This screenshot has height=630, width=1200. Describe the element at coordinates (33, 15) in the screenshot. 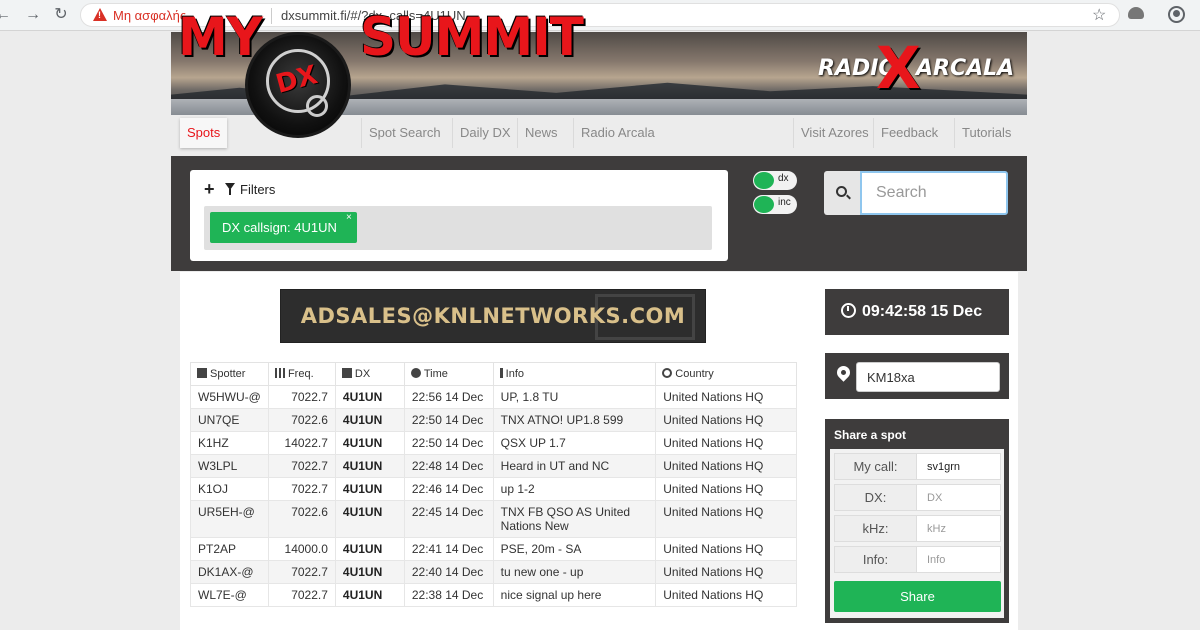

I see `forward-icon: →` at that location.